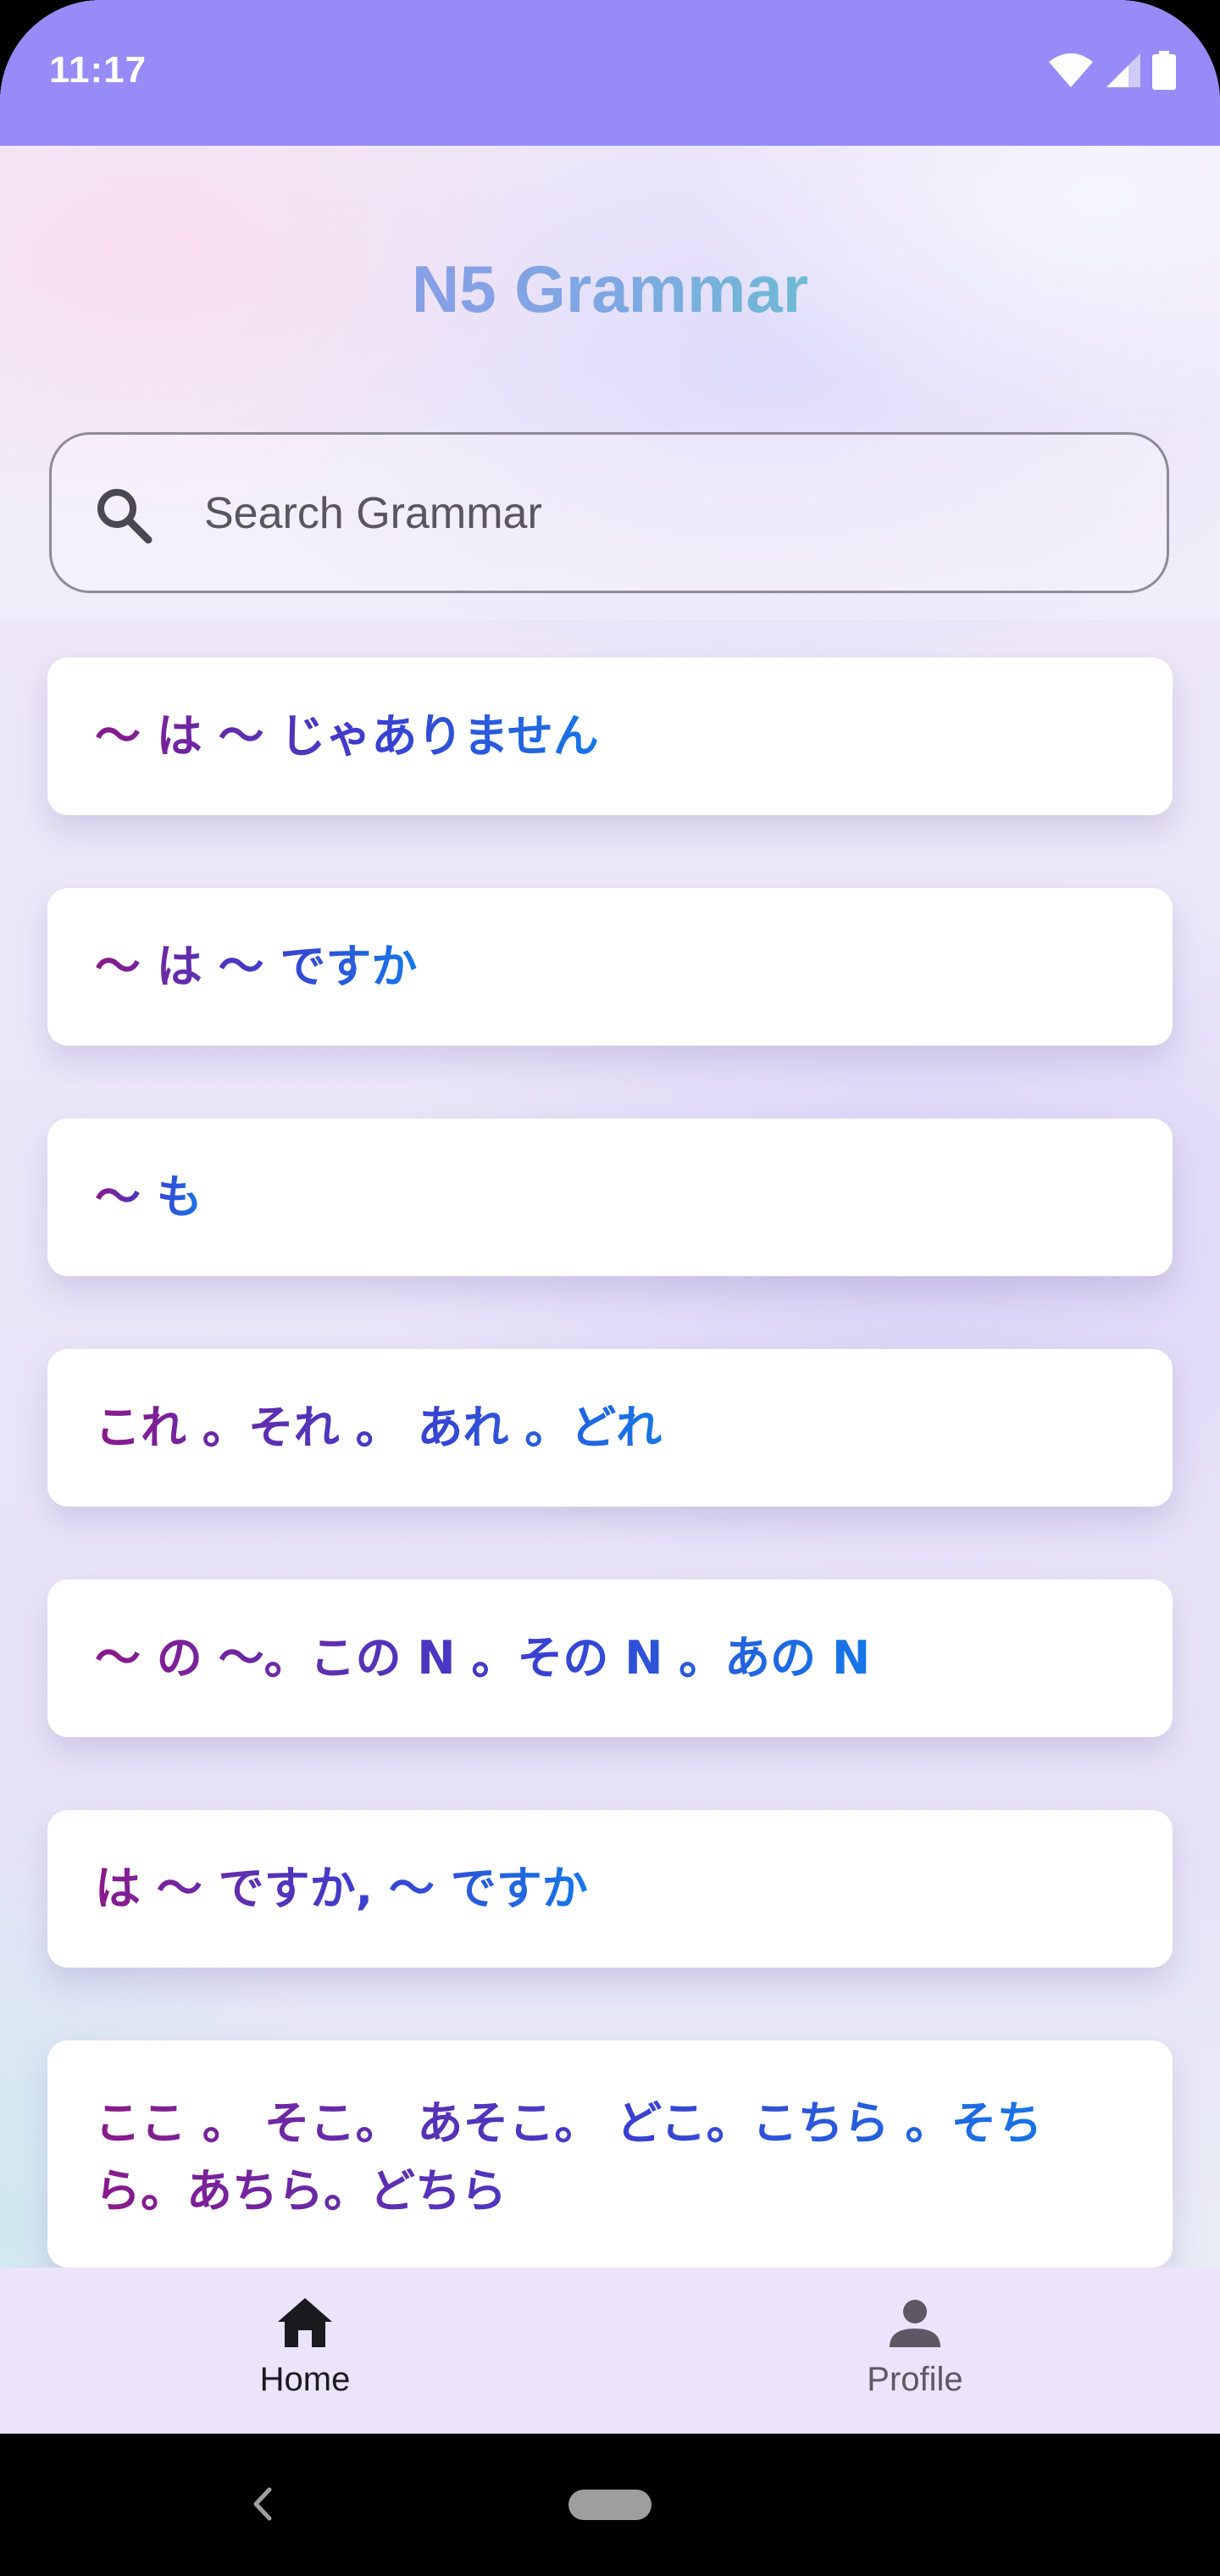 Image resolution: width=1220 pixels, height=2576 pixels. I want to click on search-box, so click(609, 512).